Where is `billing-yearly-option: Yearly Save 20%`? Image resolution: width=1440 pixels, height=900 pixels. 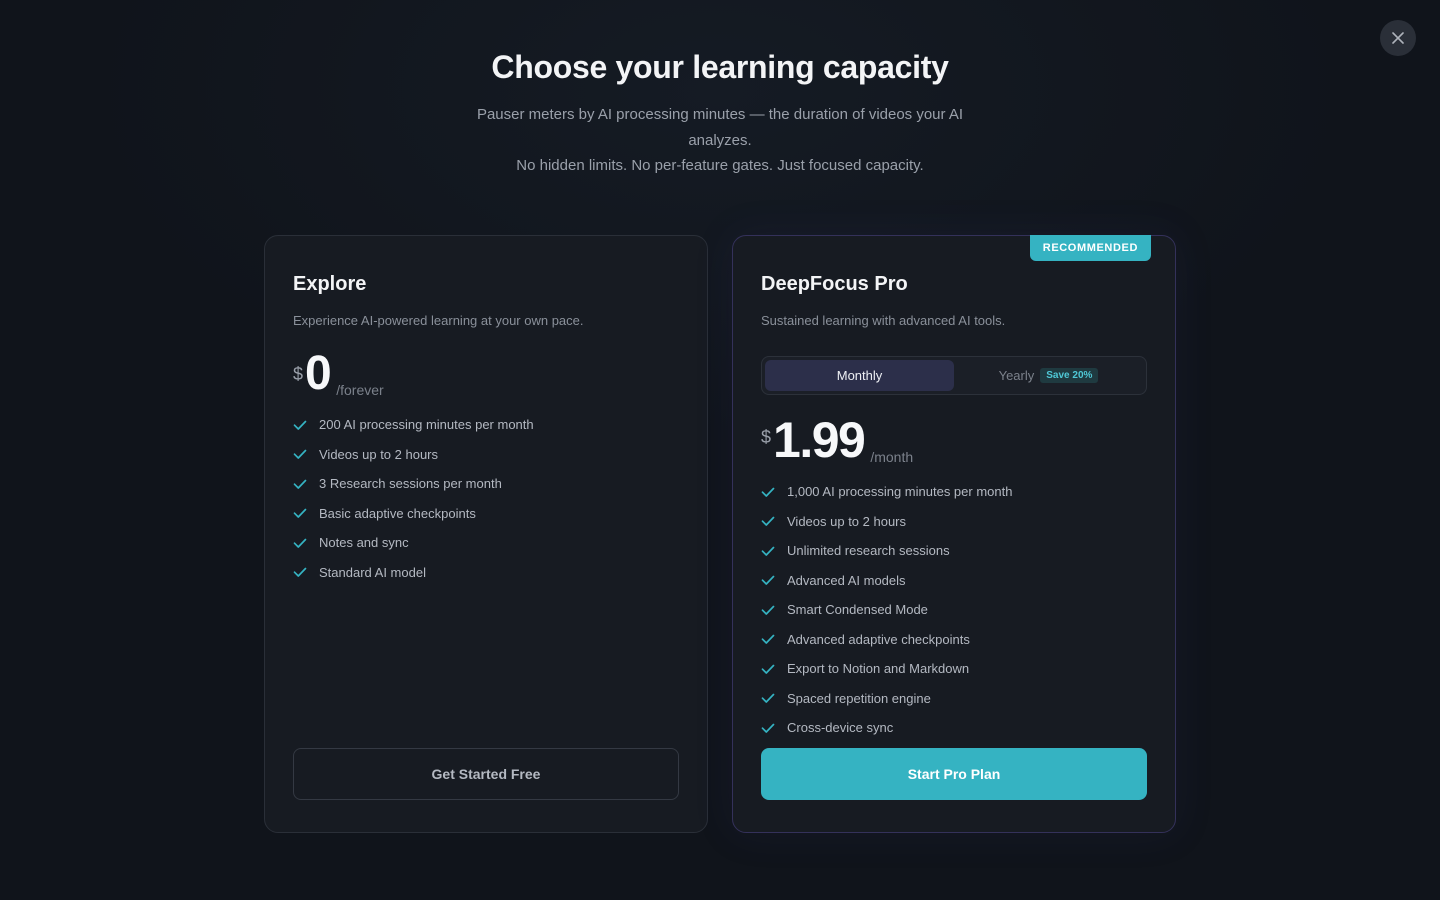 billing-yearly-option: Yearly Save 20% is located at coordinates (1048, 375).